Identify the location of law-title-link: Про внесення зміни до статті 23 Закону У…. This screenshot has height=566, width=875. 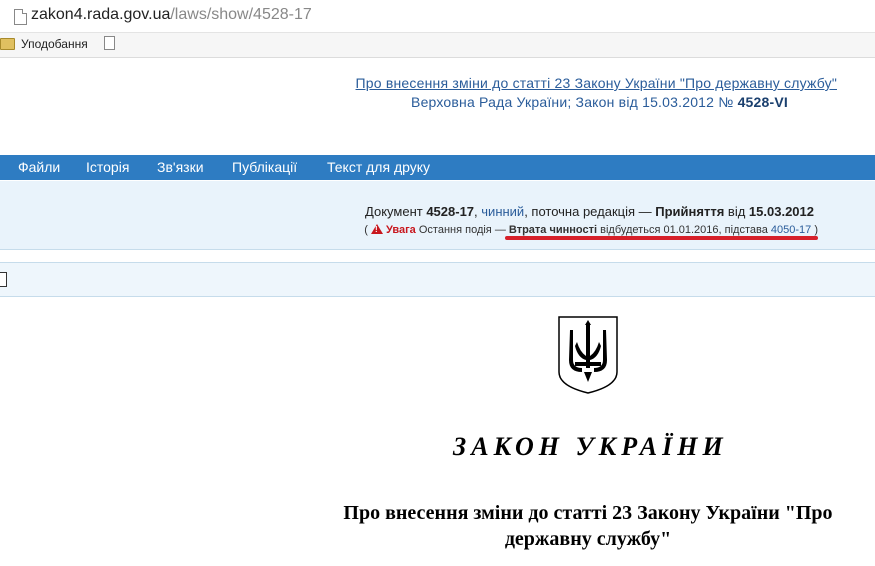
(596, 83).